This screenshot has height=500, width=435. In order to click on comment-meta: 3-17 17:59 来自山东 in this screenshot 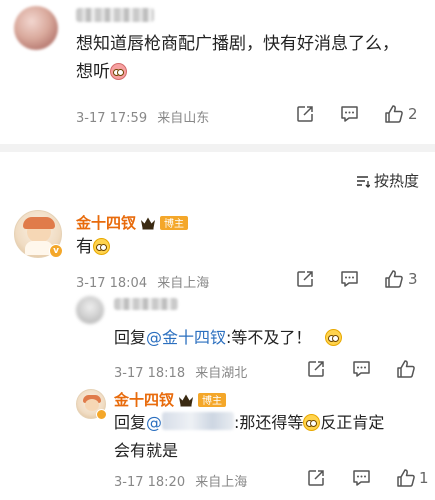, I will do `click(145, 116)`.